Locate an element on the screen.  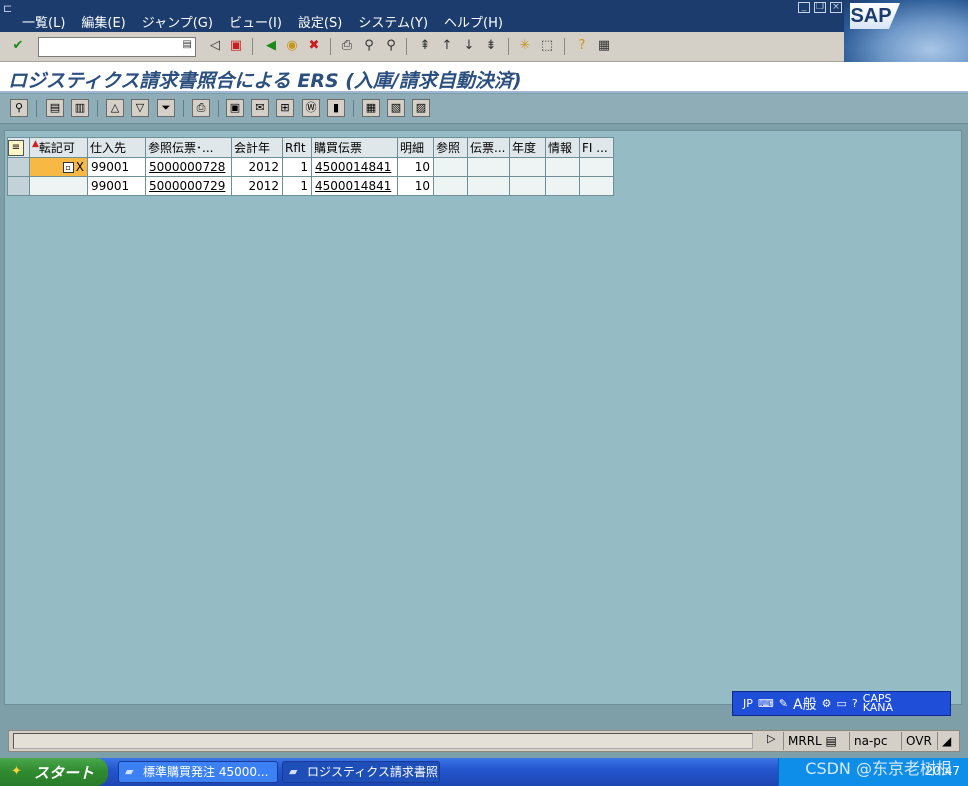
column-header-po: 購買伝票 is located at coordinates (354, 147).